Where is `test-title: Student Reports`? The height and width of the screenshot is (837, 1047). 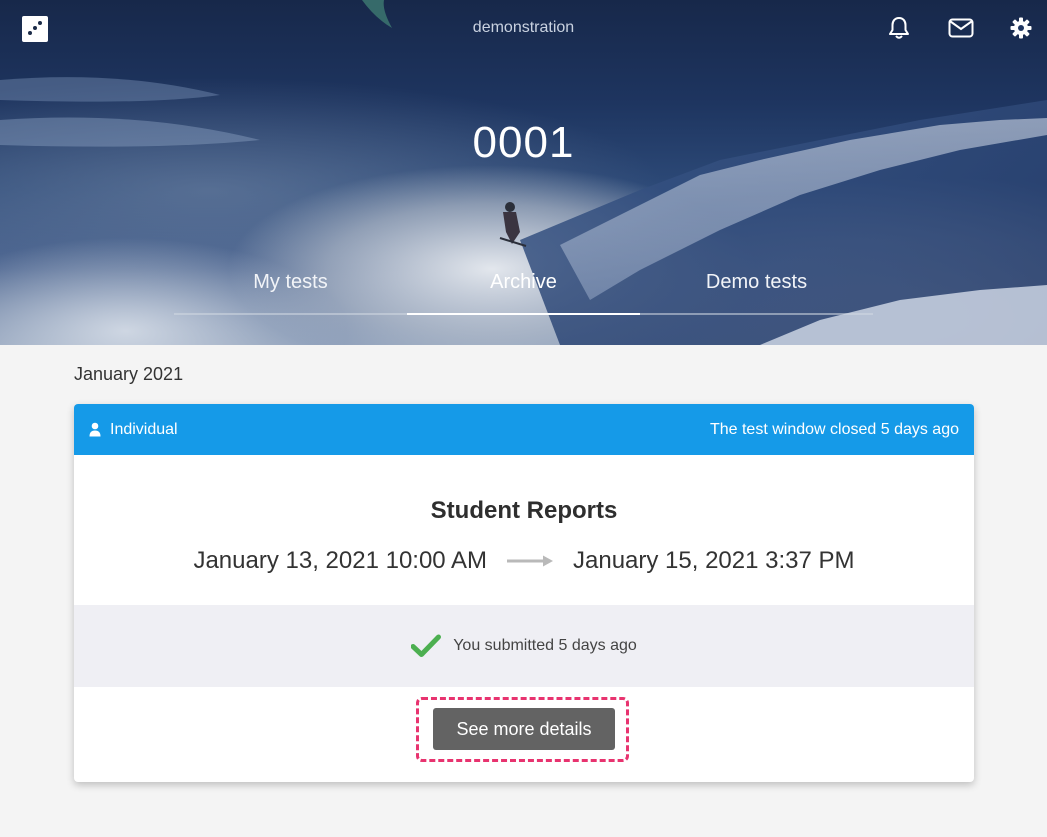 test-title: Student Reports is located at coordinates (524, 510).